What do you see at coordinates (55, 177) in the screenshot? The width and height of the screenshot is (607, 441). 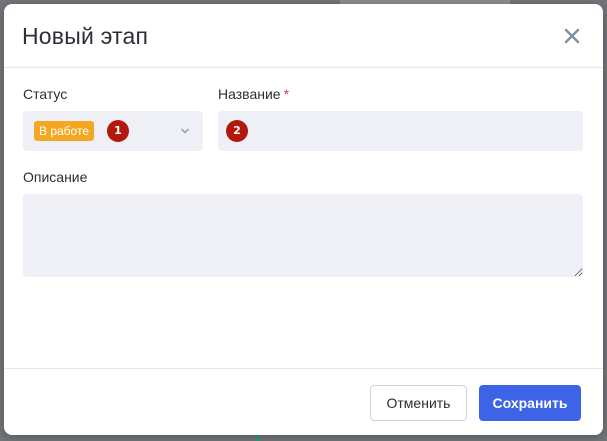 I see `description-label: Описание` at bounding box center [55, 177].